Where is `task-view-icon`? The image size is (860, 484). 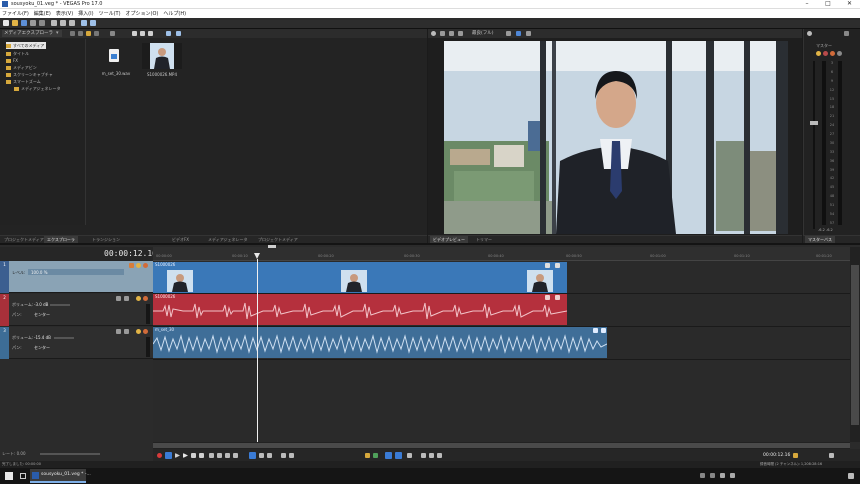 task-view-icon is located at coordinates (23, 476).